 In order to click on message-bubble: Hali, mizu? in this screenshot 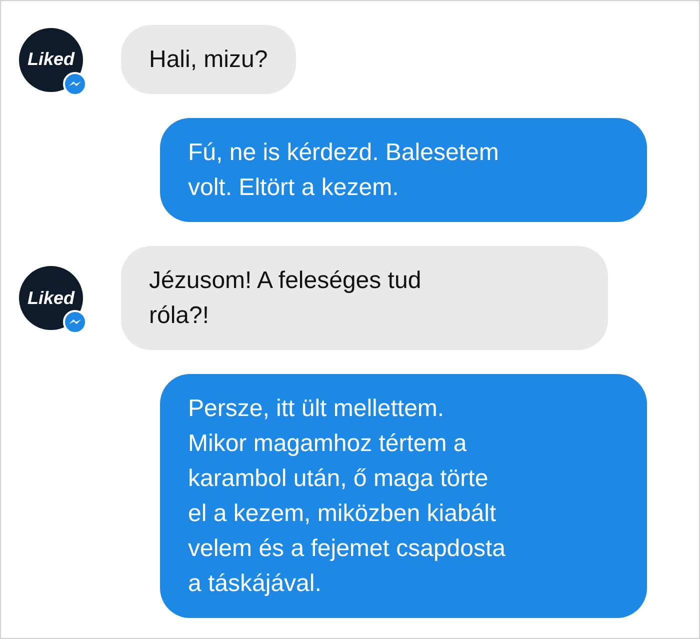, I will do `click(208, 59)`.